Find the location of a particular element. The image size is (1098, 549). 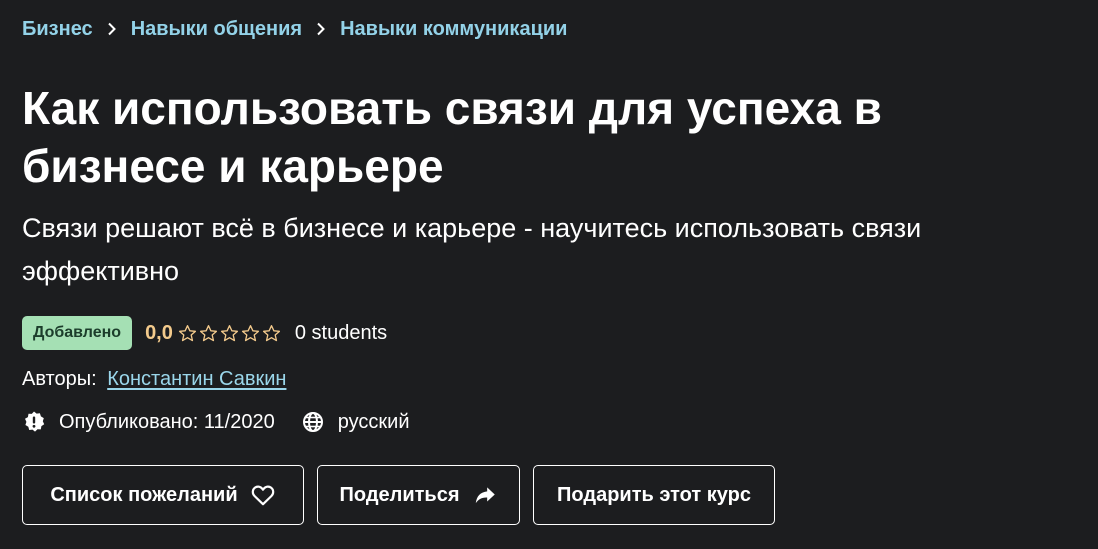

status-badge: Добавлено is located at coordinates (77, 333).